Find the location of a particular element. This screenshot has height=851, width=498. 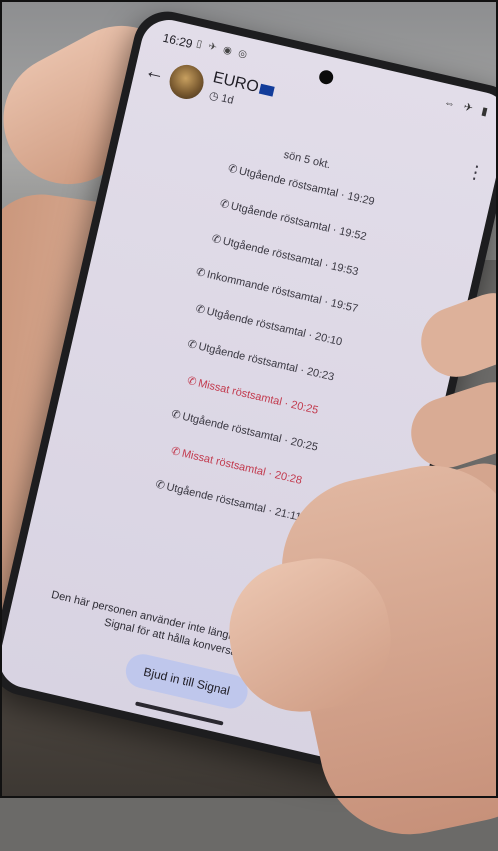

eu-flag-icon is located at coordinates (267, 90).